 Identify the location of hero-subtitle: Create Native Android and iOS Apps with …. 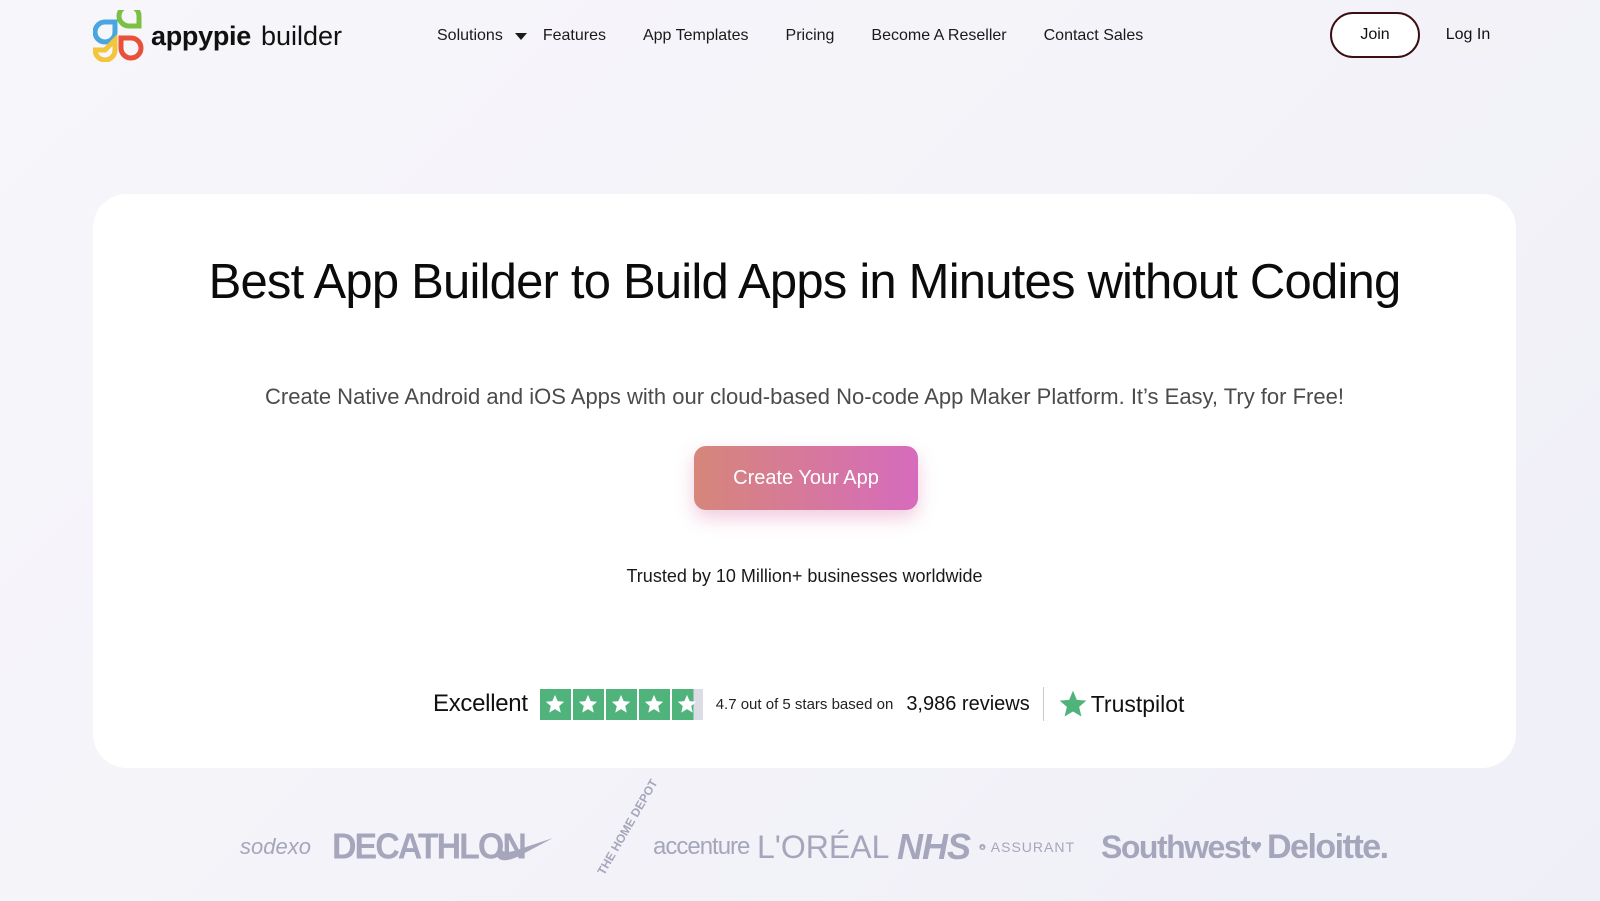
(804, 396).